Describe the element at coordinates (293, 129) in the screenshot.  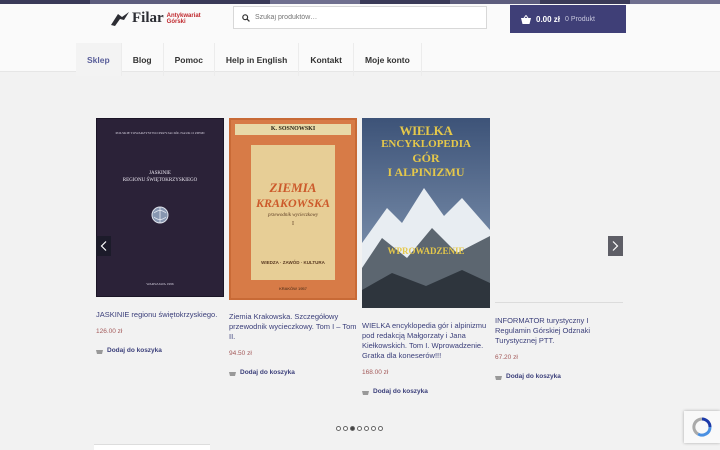
I see `cover-author: K. SOSNOWSKI` at that location.